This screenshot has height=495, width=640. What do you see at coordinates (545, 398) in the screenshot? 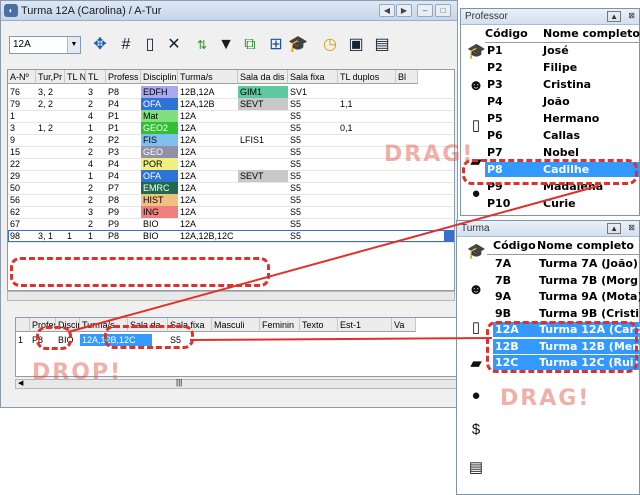
I see `drag-label-turma: DRAG!` at bounding box center [545, 398].